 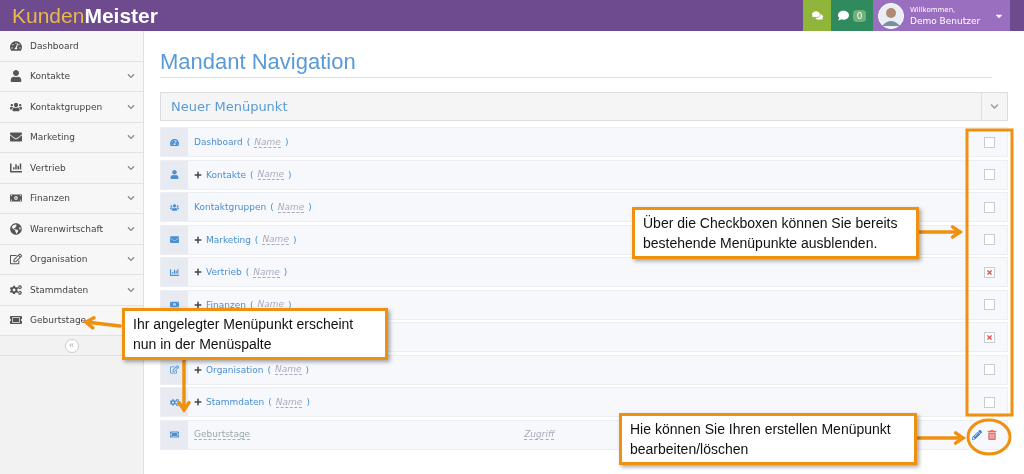 What do you see at coordinates (977, 434) in the screenshot?
I see `pencil-icon` at bounding box center [977, 434].